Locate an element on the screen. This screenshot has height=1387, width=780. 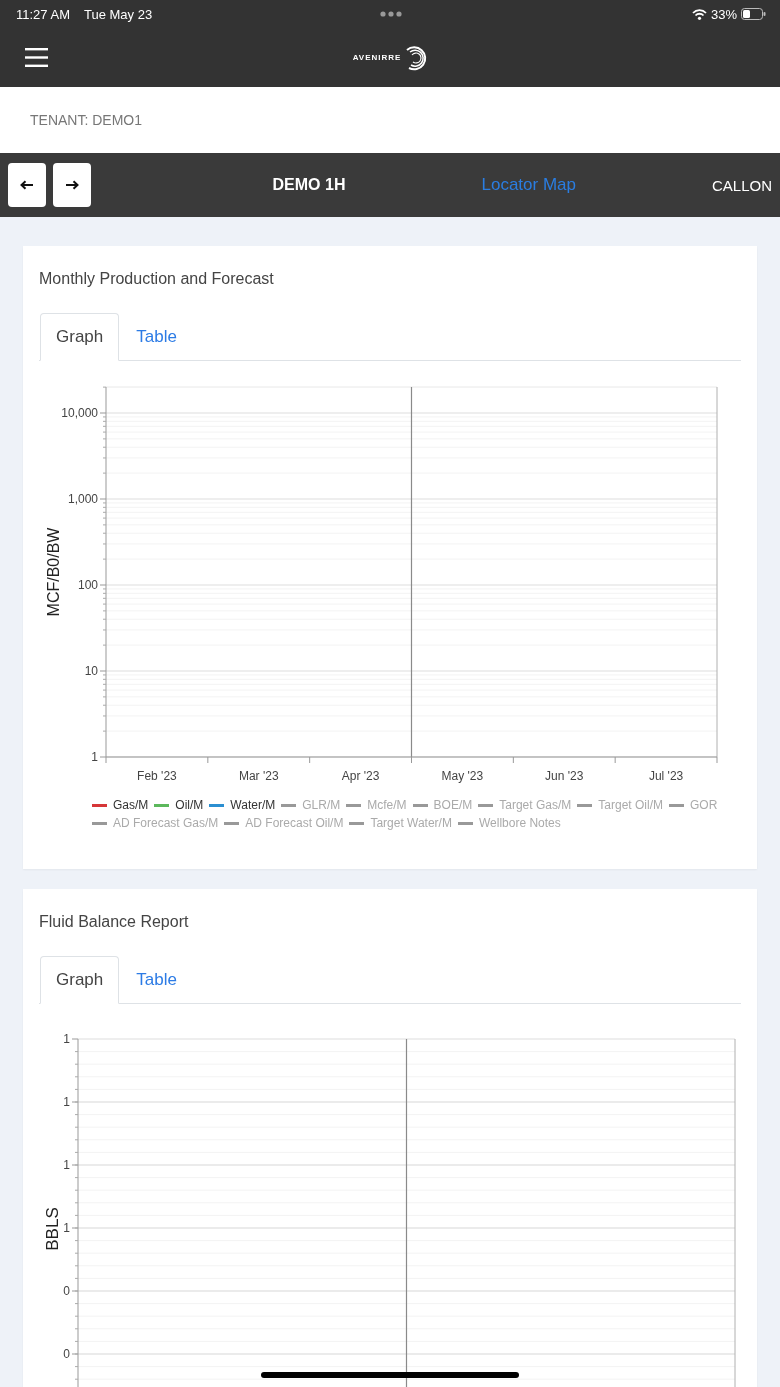
wifi-icon is located at coordinates (699, 14).